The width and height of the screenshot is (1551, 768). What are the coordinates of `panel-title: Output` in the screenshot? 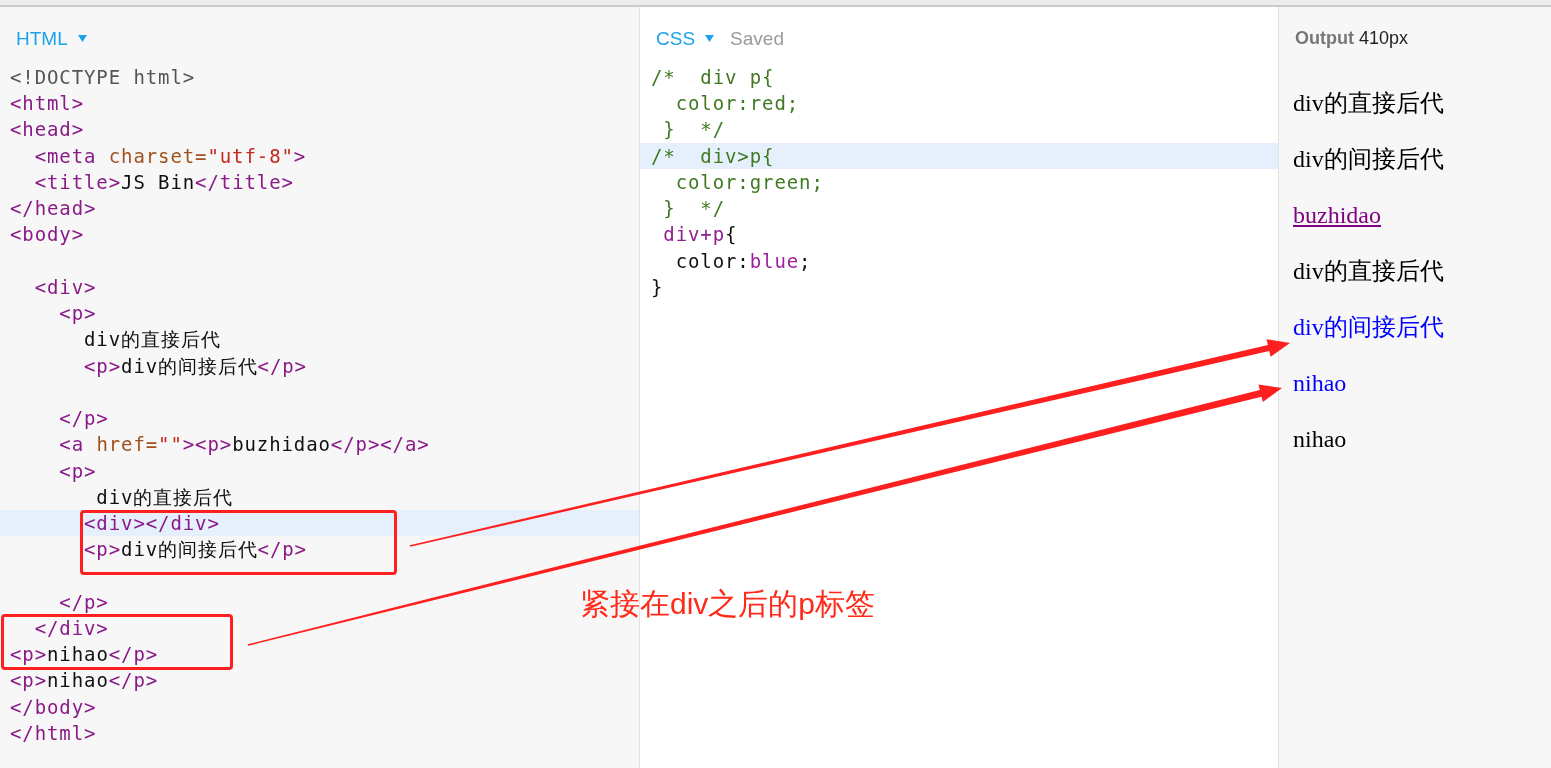 It's located at (1324, 38).